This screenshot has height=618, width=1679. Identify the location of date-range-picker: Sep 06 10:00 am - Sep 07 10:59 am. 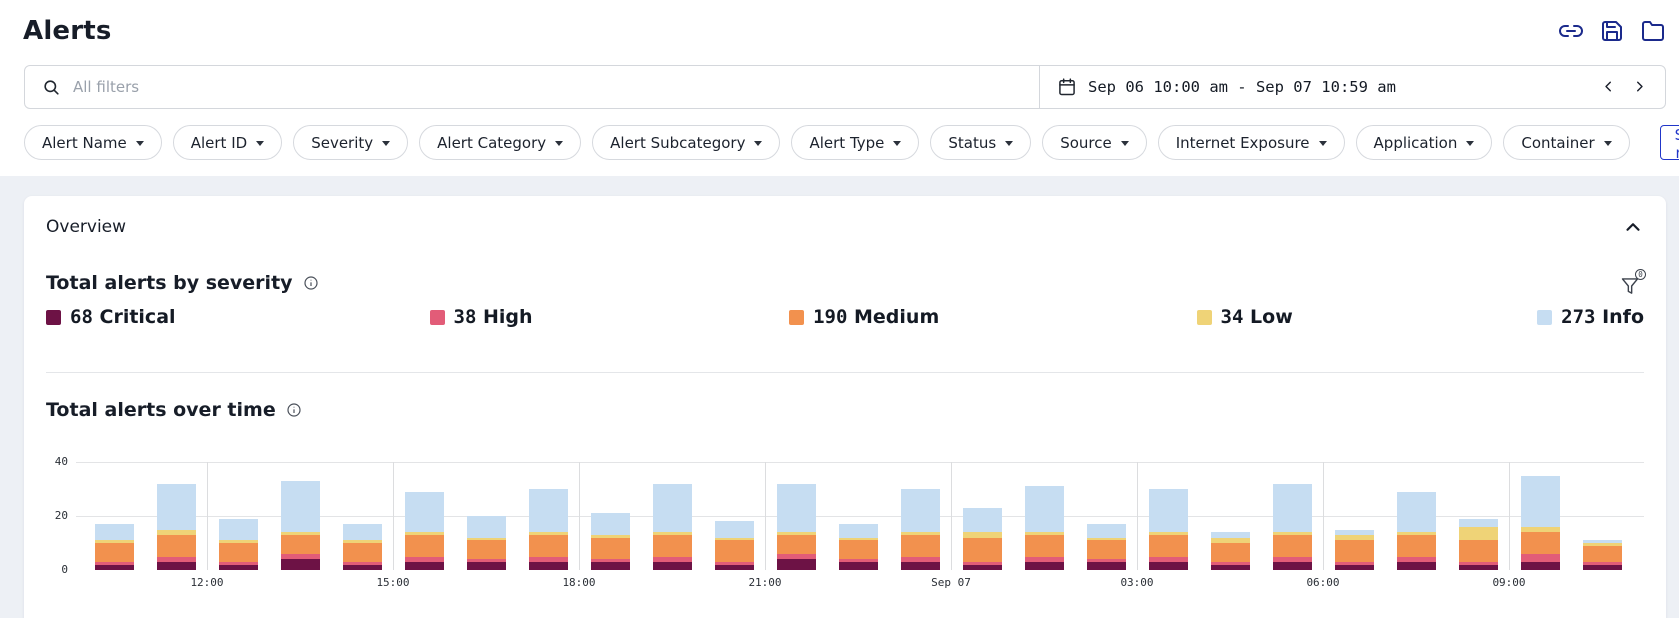
(1352, 87).